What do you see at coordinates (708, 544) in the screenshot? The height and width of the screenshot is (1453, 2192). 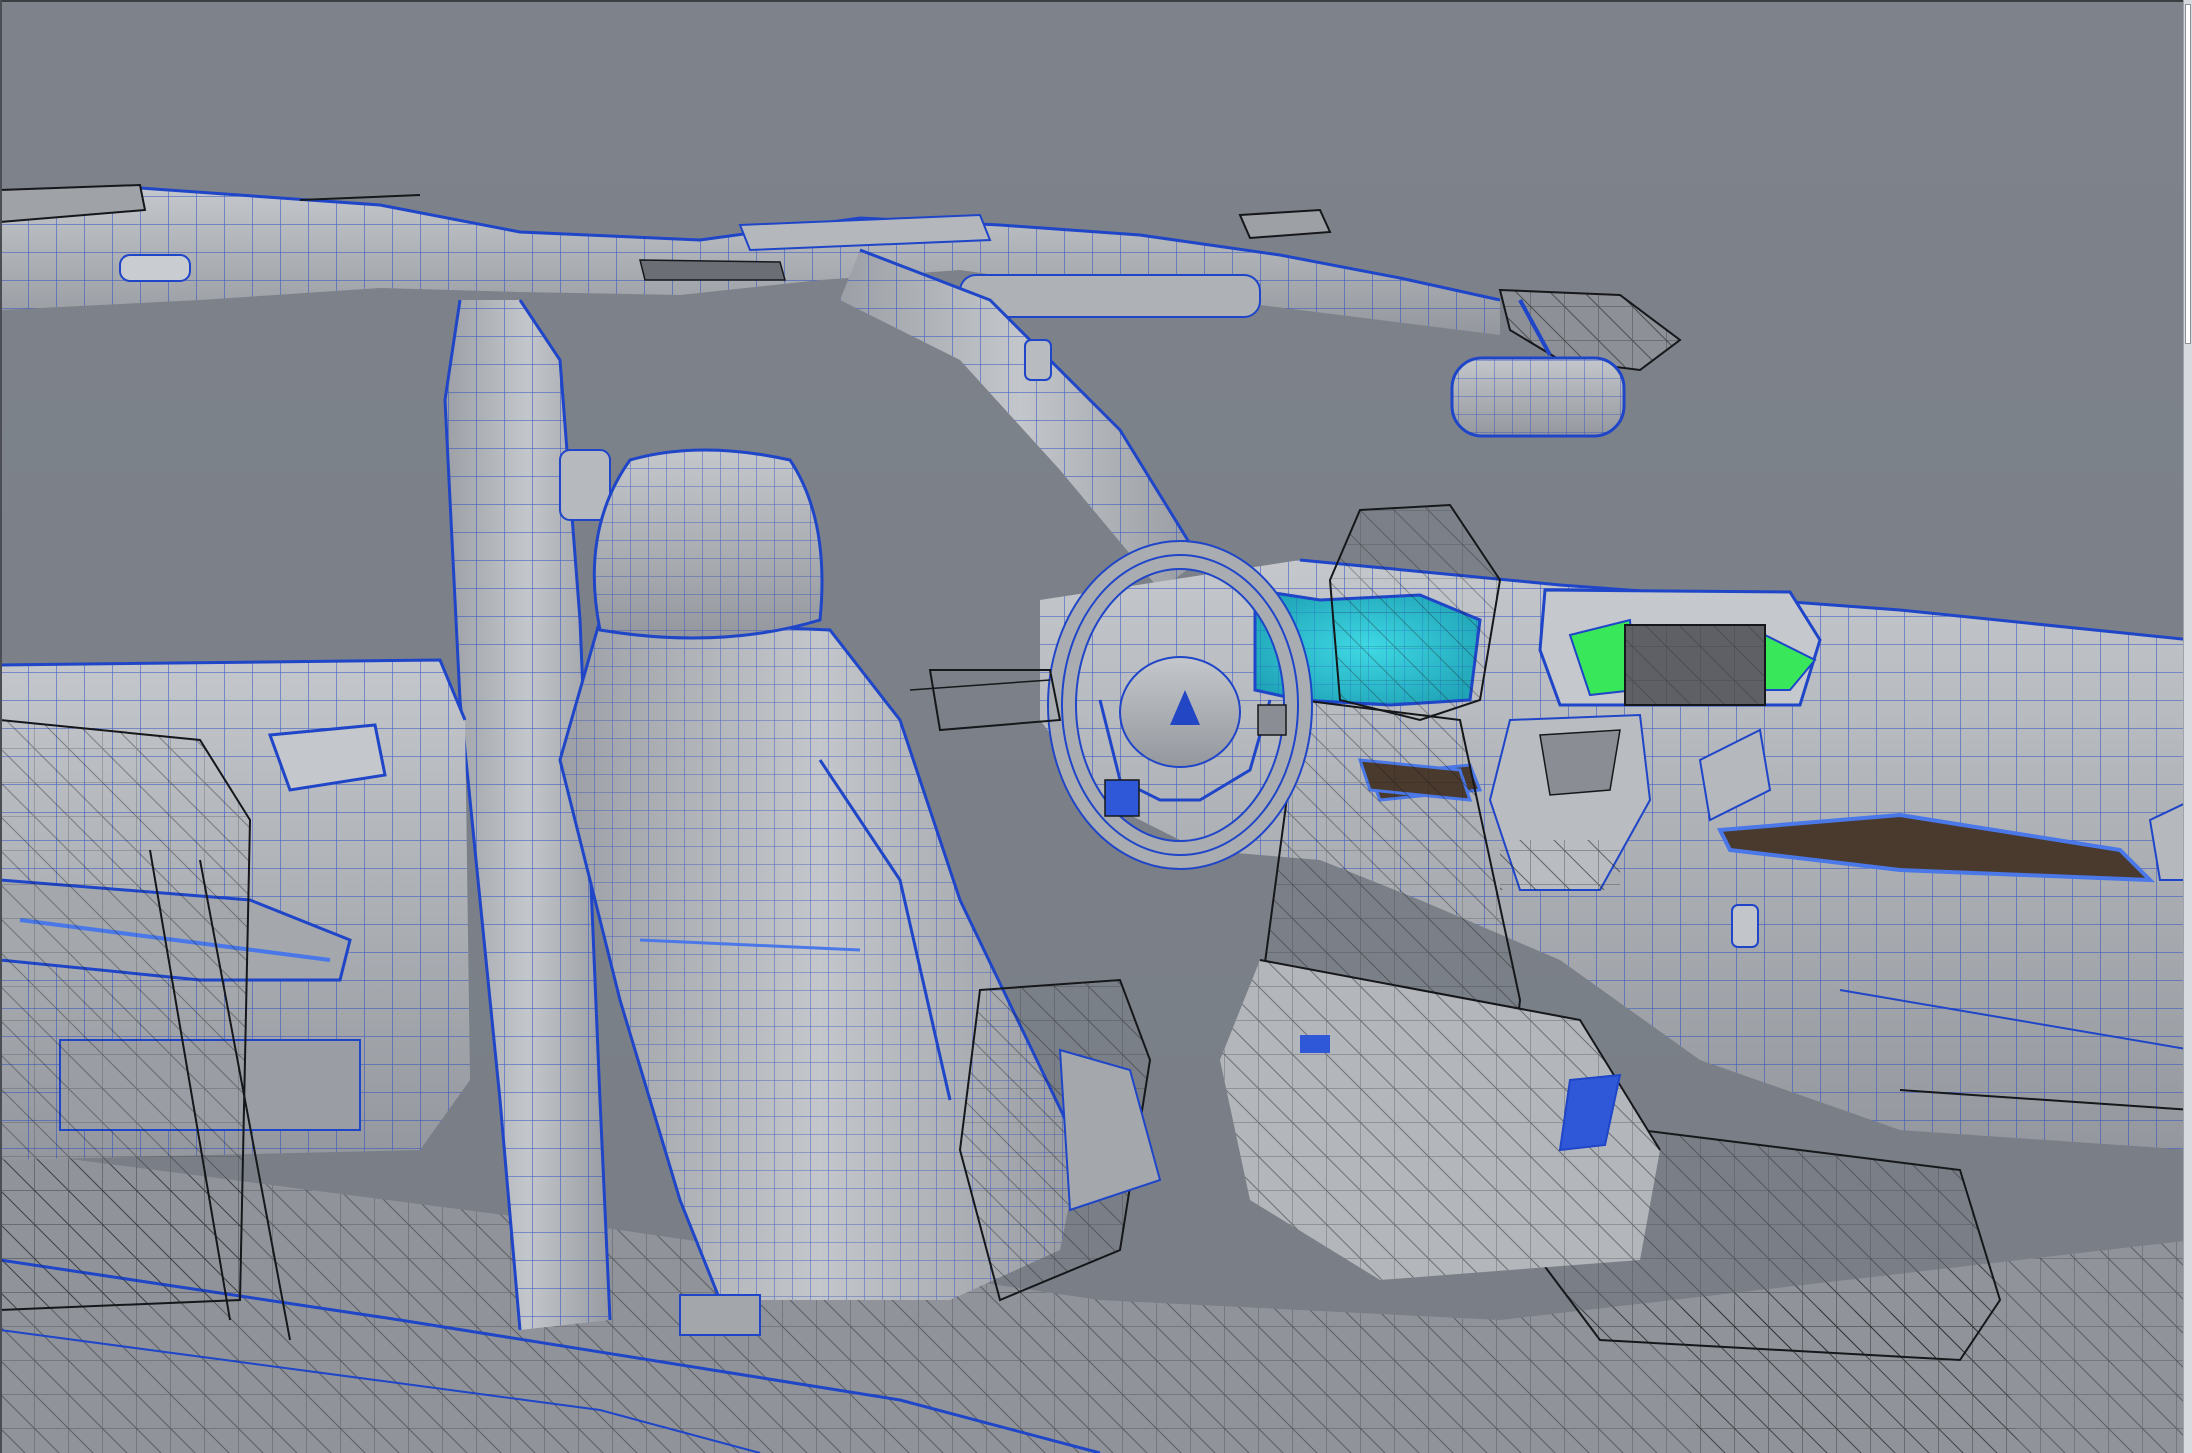 I see `headrest` at bounding box center [708, 544].